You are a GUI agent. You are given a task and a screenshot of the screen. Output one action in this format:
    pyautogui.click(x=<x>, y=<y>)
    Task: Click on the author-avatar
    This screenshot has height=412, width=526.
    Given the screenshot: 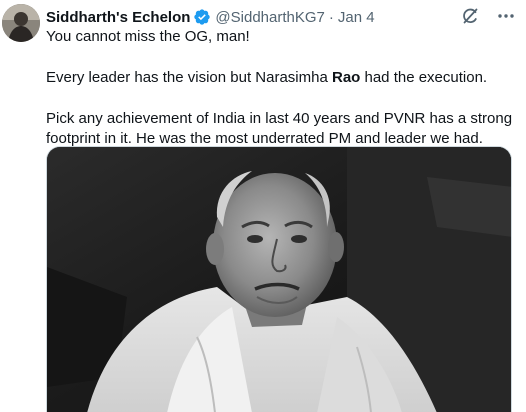 What is the action you would take?
    pyautogui.click(x=21, y=23)
    